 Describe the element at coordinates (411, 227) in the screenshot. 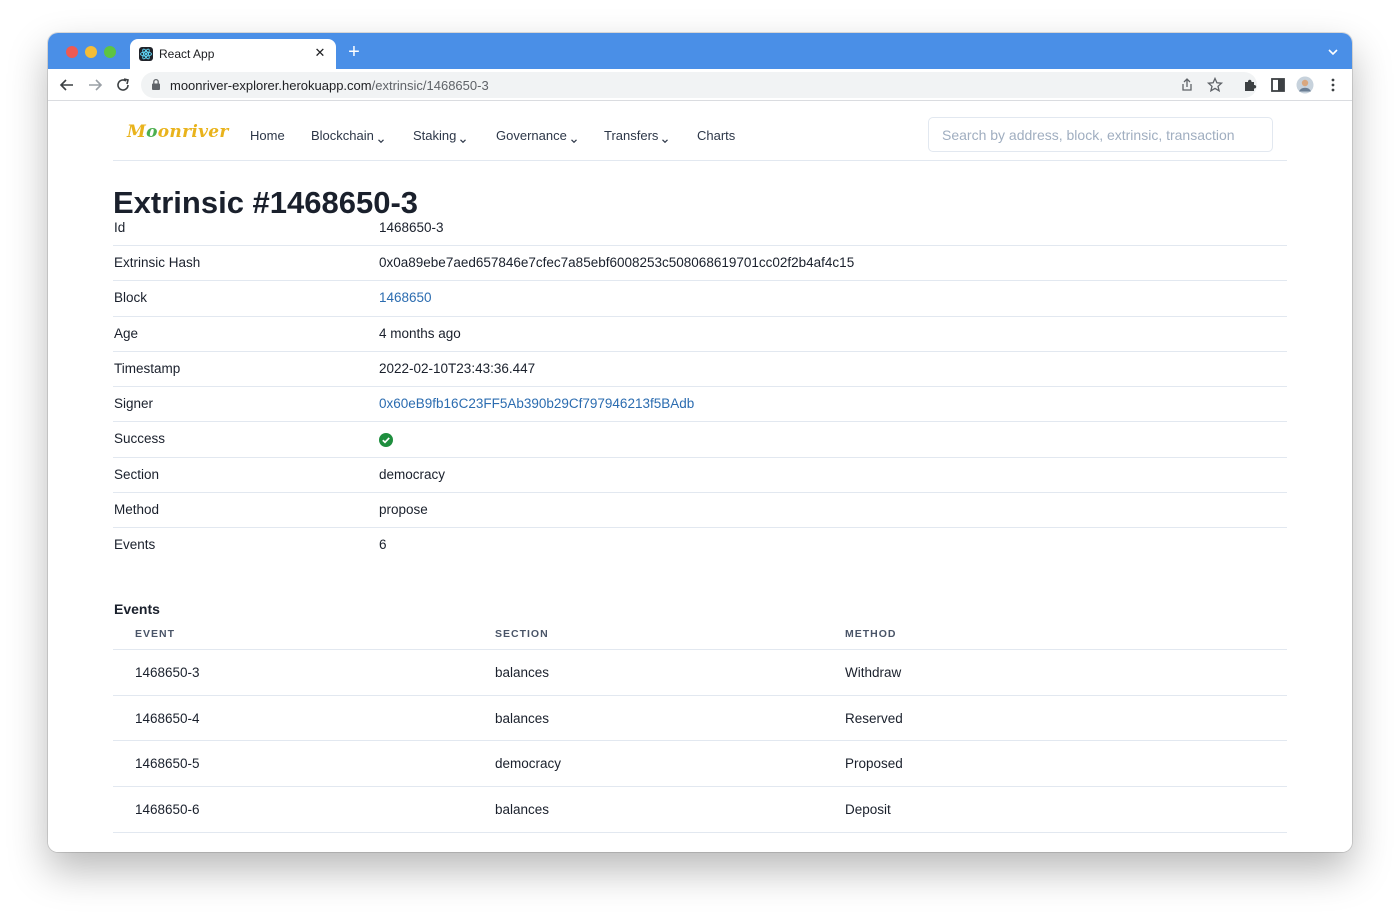

I see `detail-value: 1468650-3` at that location.